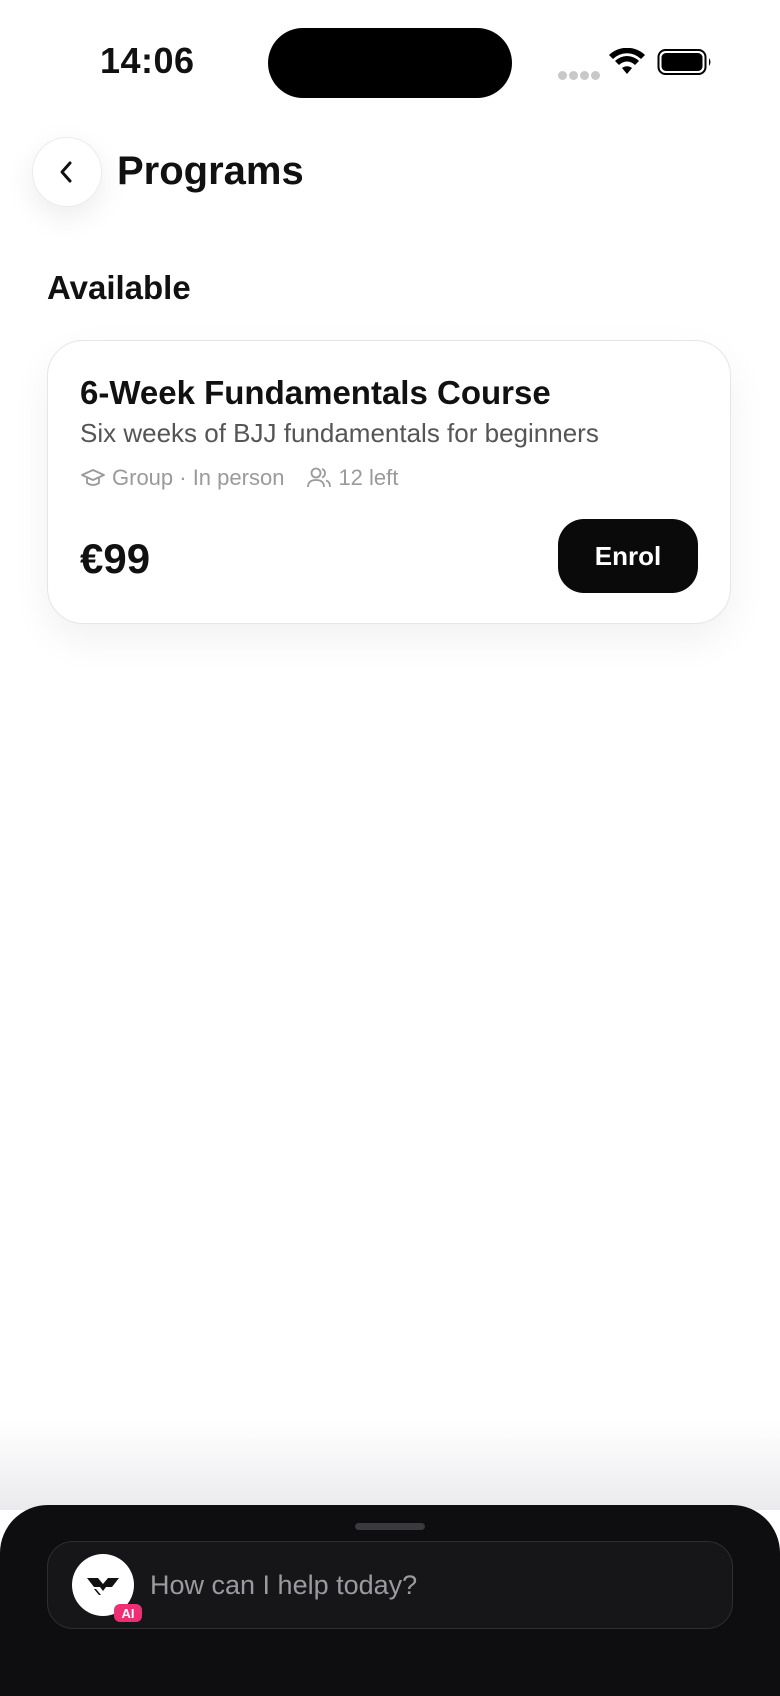  What do you see at coordinates (684, 62) in the screenshot?
I see `battery-icon` at bounding box center [684, 62].